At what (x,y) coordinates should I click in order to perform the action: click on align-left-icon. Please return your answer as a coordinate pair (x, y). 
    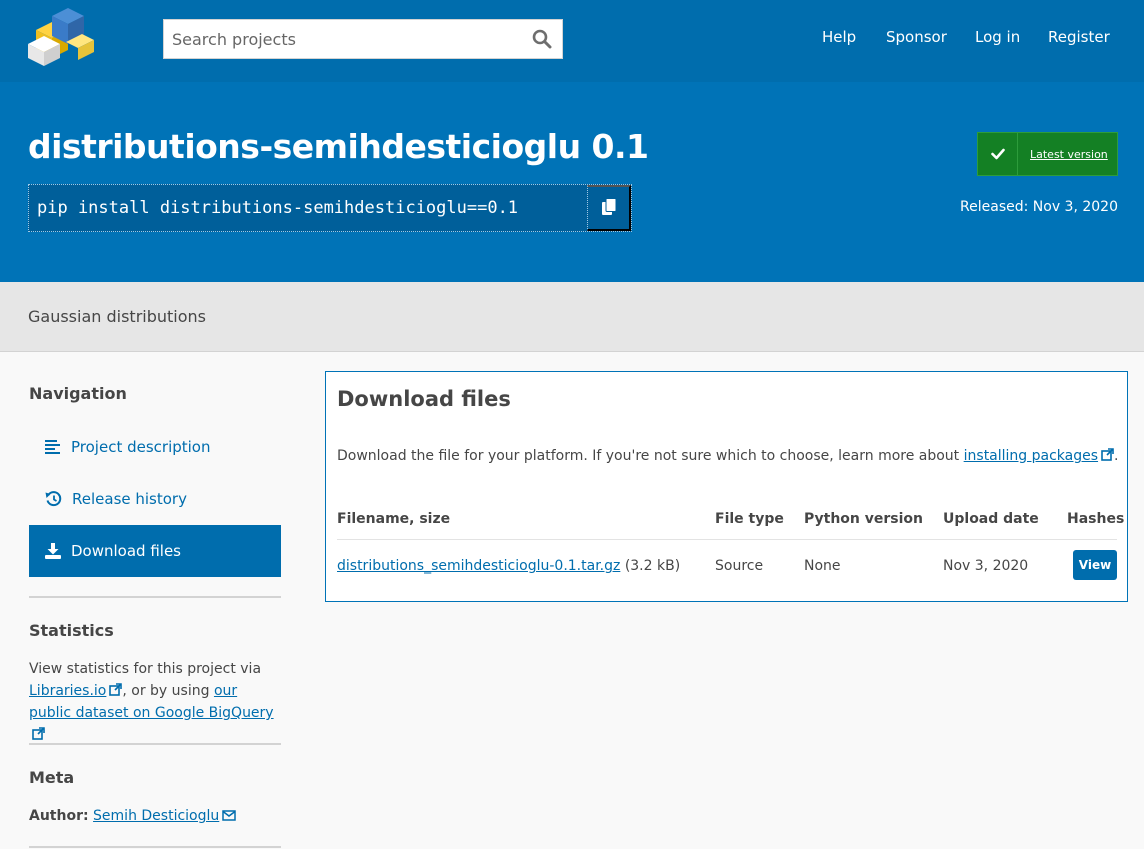
    Looking at the image, I should click on (52, 447).